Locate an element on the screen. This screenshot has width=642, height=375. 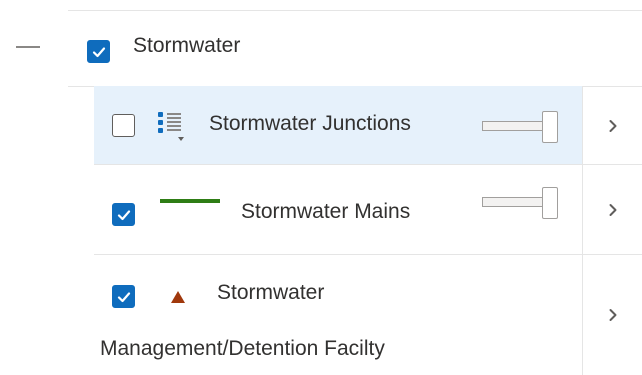
group-checkbox is located at coordinates (98, 51).